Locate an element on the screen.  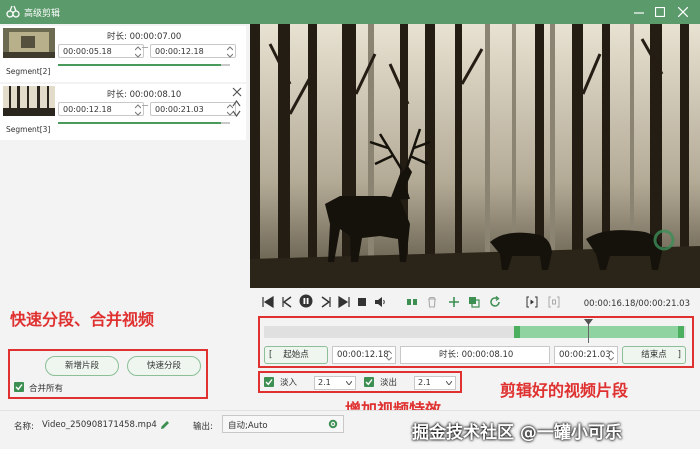
fade-out-label: 淡出 is located at coordinates (389, 383).